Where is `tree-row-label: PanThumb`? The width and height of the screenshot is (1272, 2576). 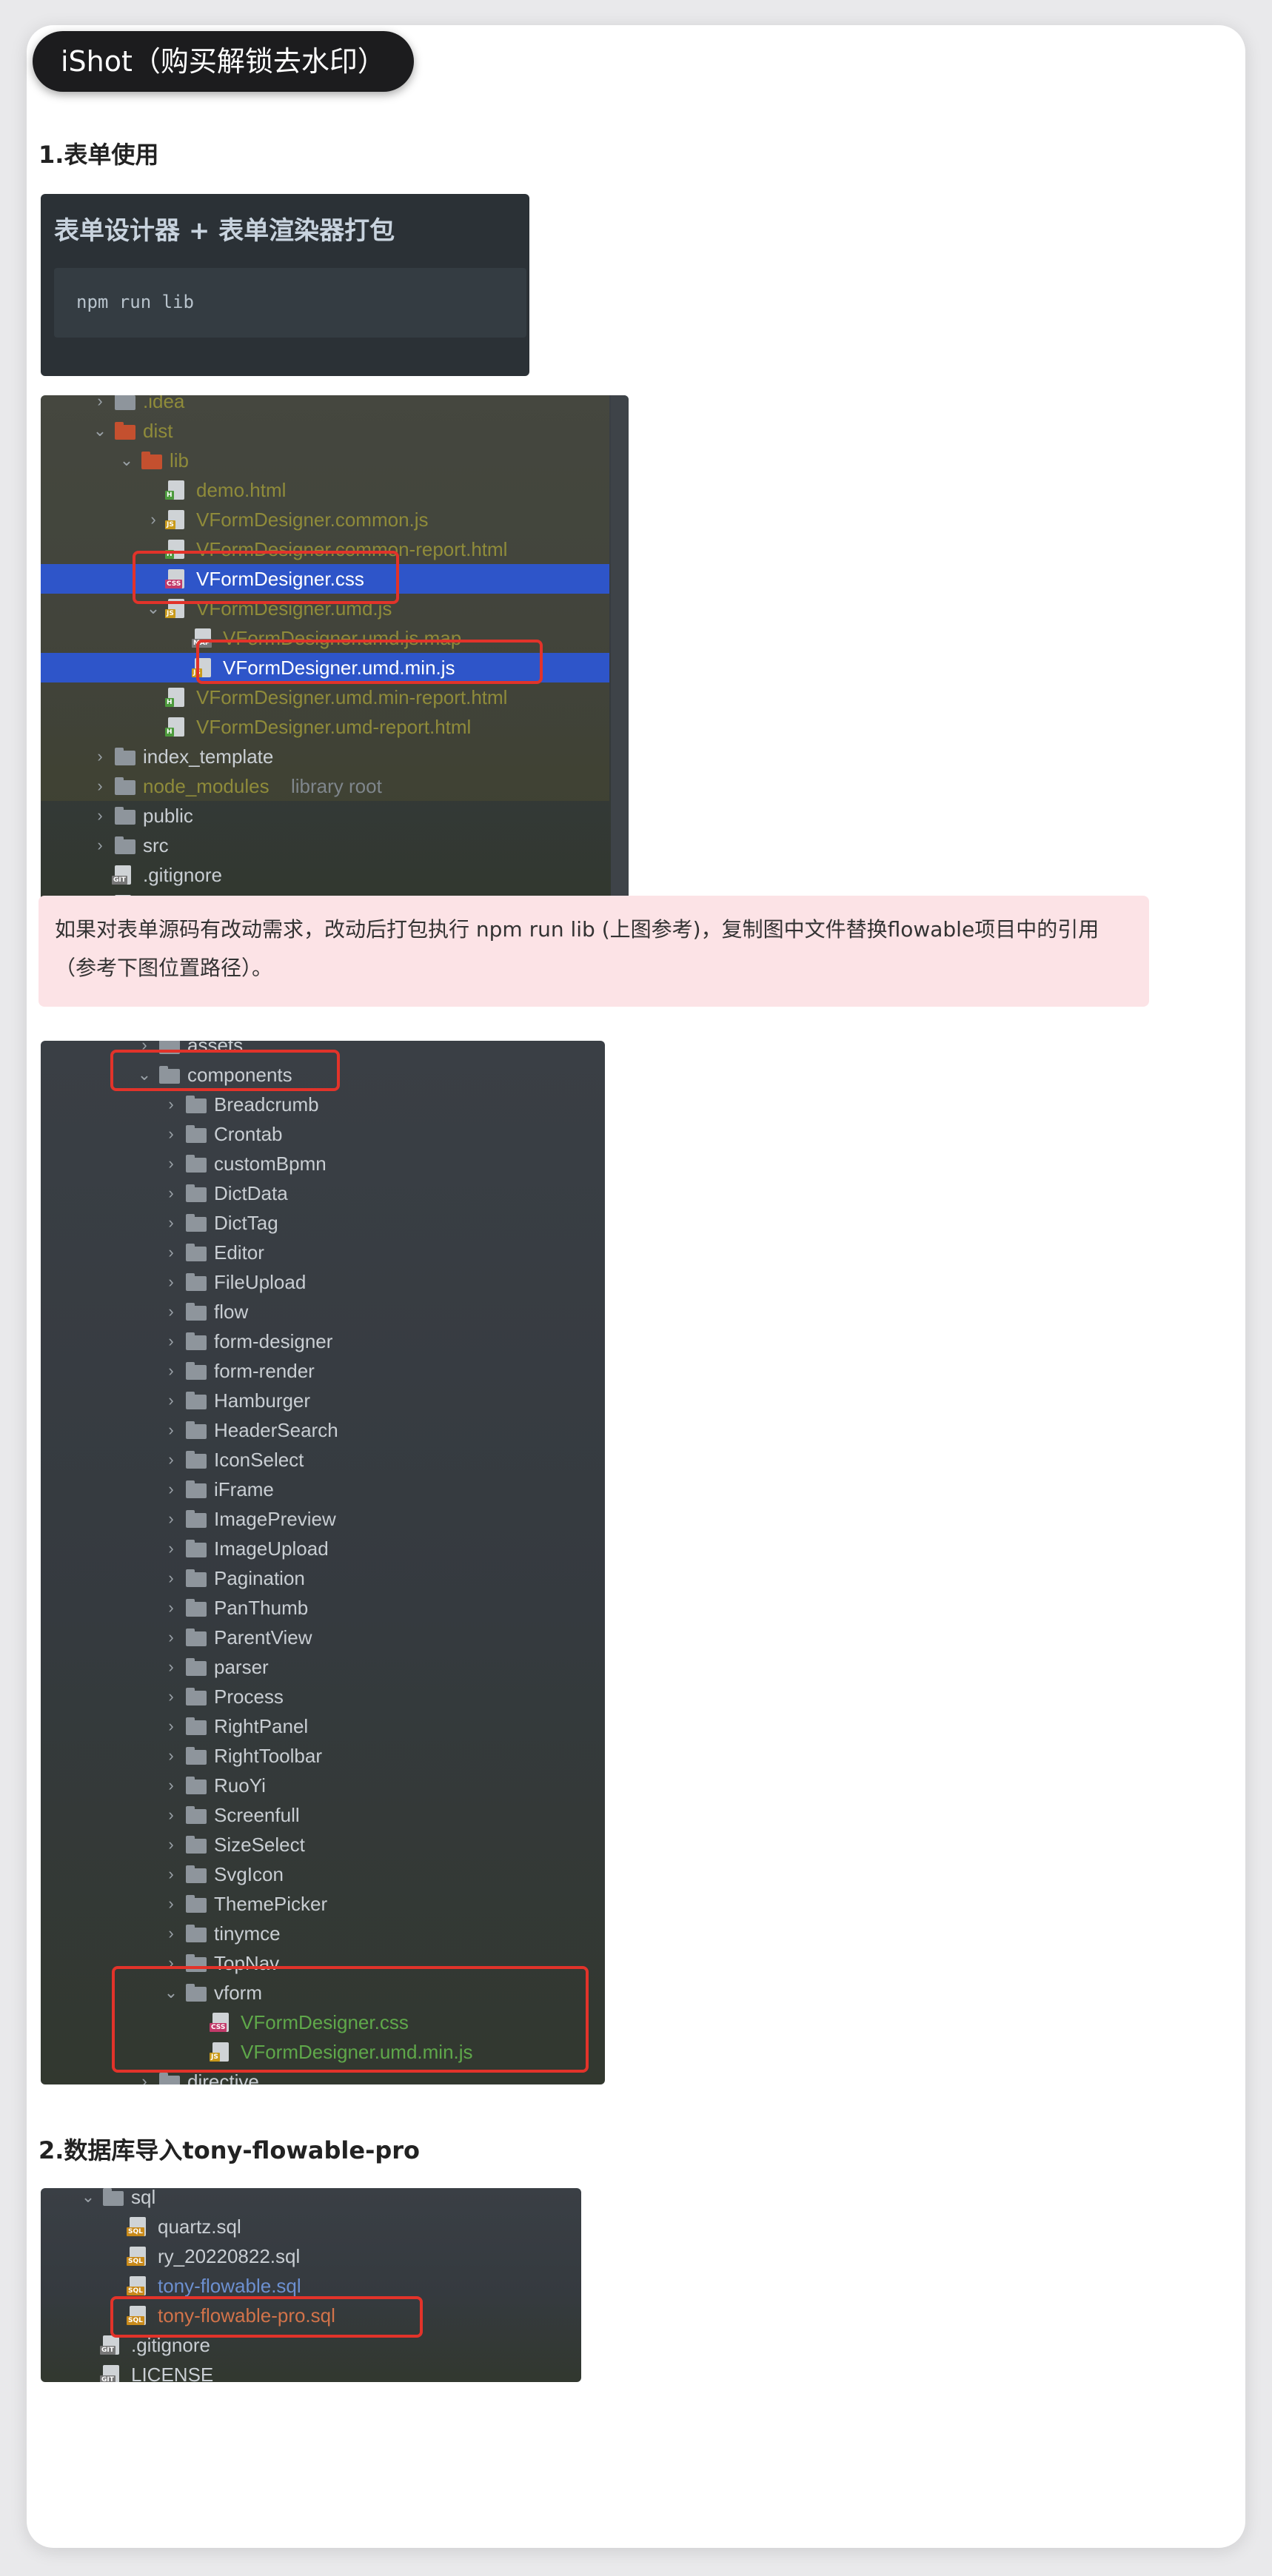
tree-row-label: PanThumb is located at coordinates (261, 1608).